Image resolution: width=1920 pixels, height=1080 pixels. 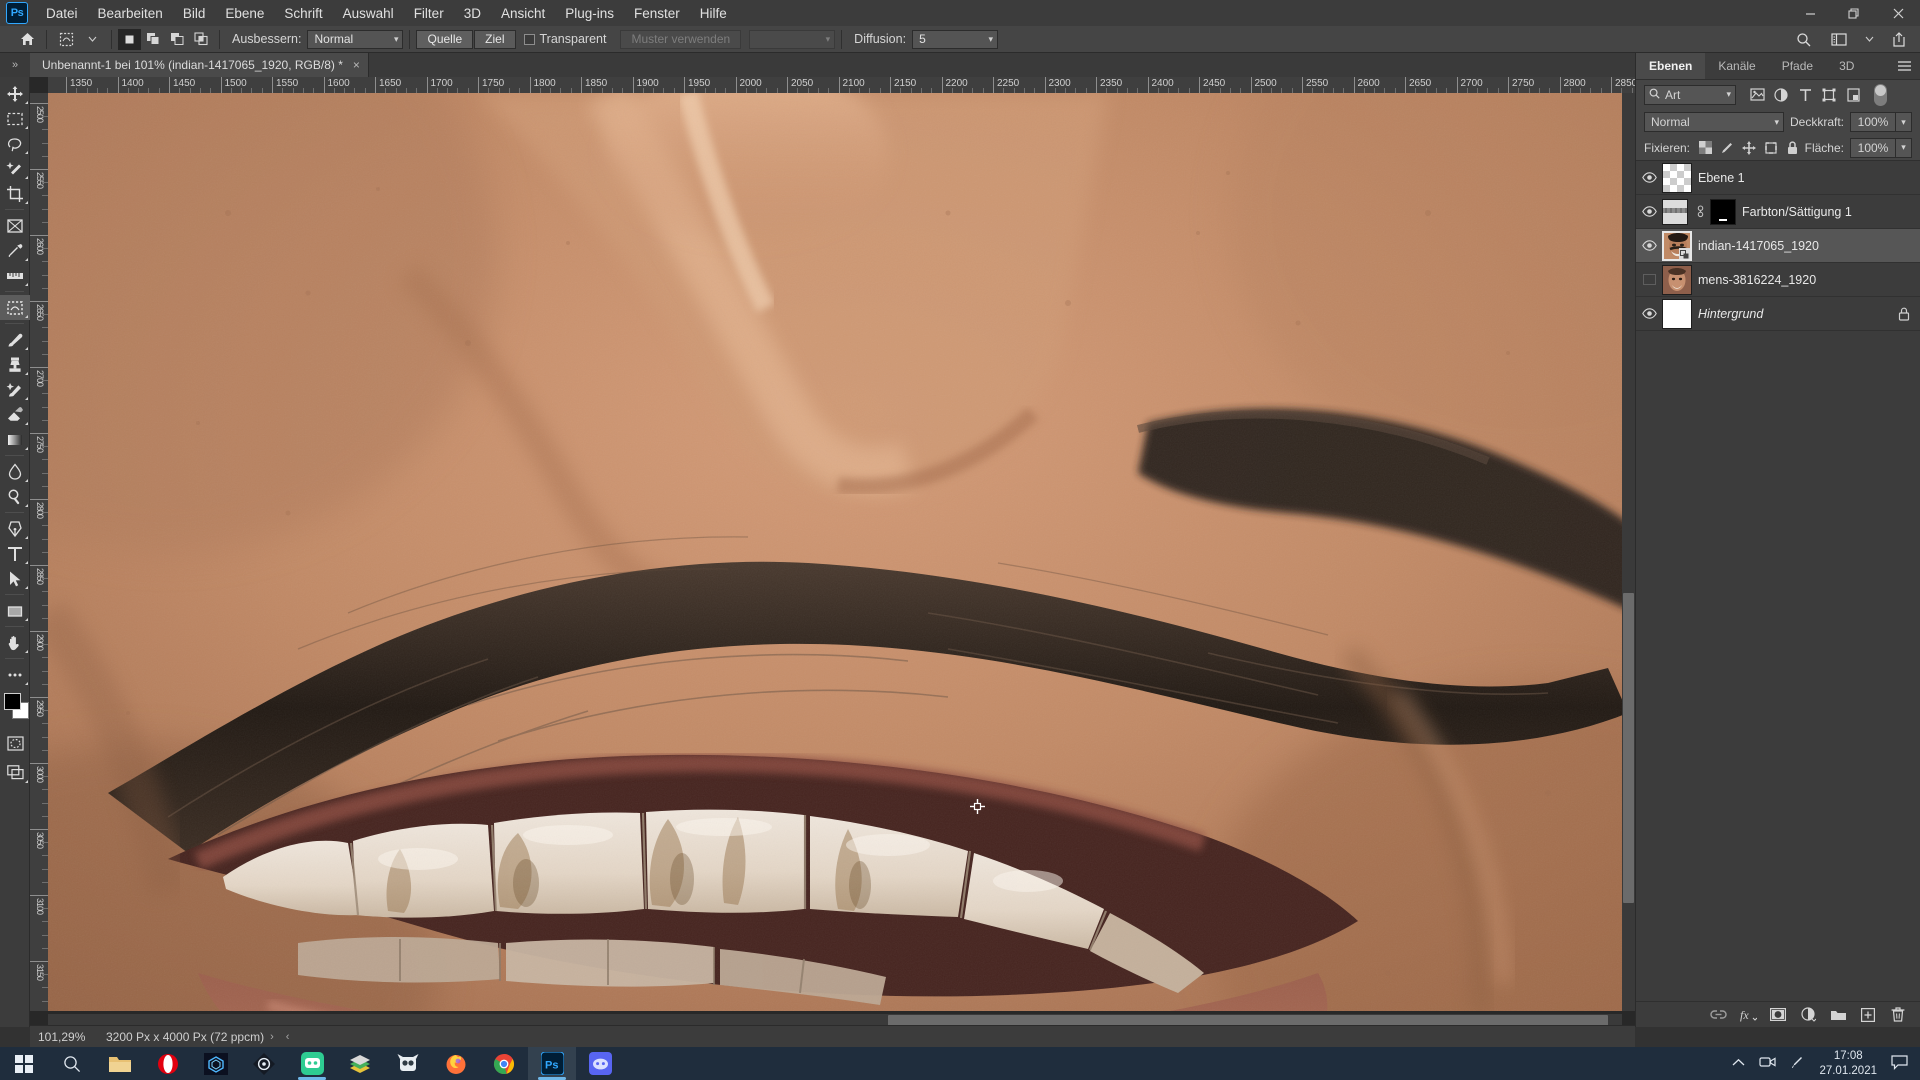 I want to click on pen-icon, so click(x=1797, y=1064).